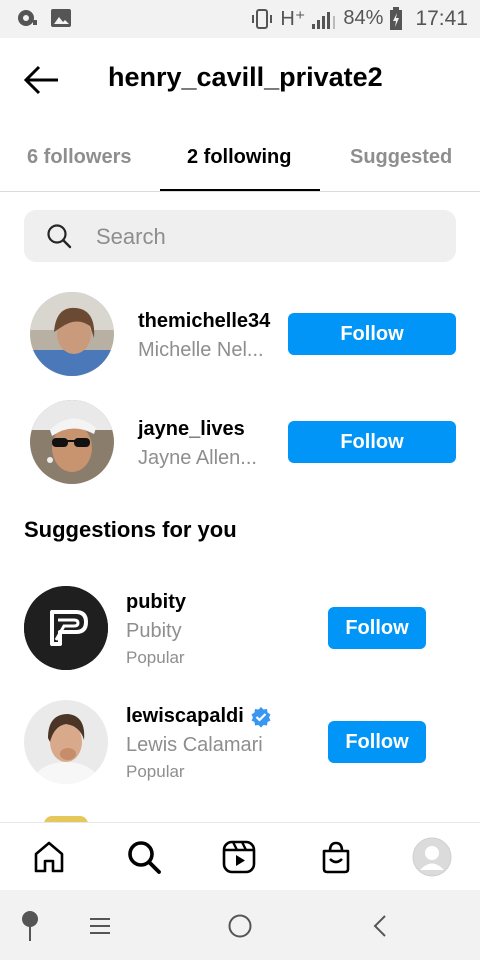 This screenshot has height=960, width=480. I want to click on suggestion-name-row: lewiscapaldi, so click(199, 716).